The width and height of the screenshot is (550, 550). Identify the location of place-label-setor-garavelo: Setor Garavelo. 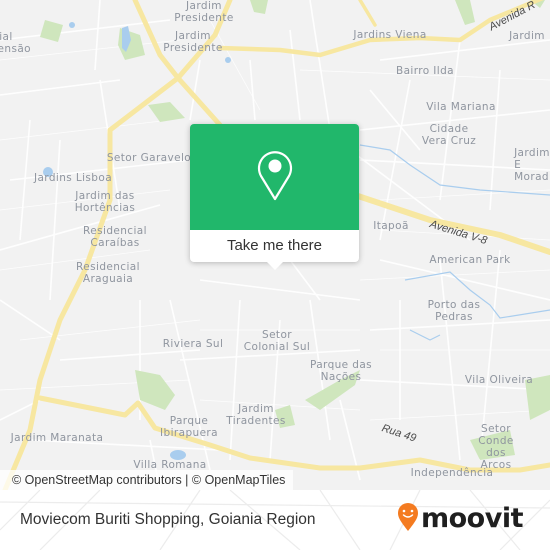
(149, 158).